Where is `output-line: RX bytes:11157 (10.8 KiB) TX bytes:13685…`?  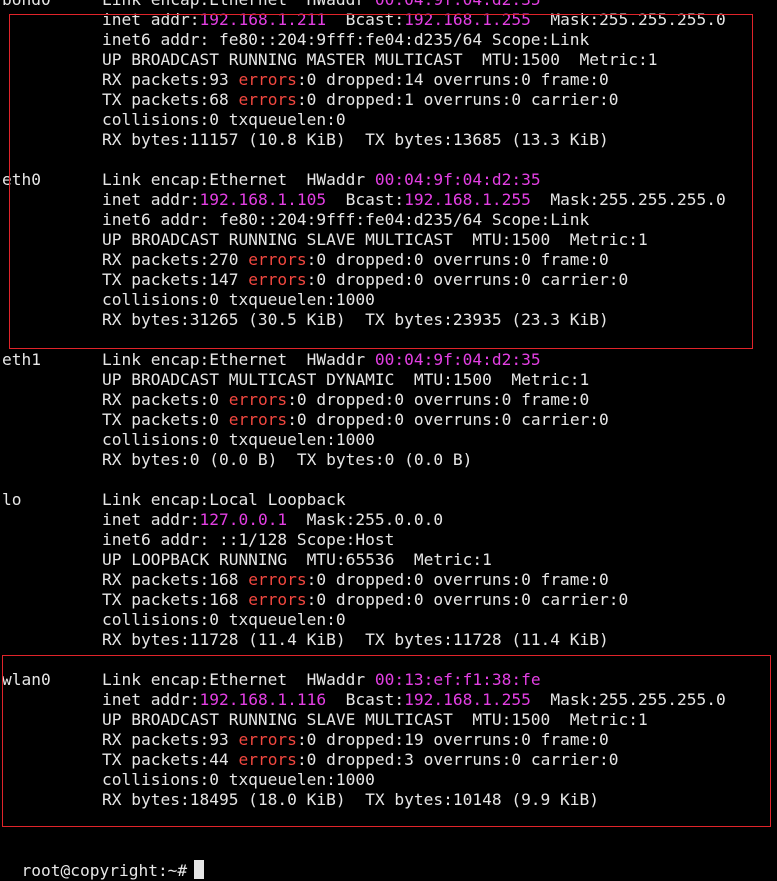
output-line: RX bytes:11157 (10.8 KiB) TX bytes:13685… is located at coordinates (388, 140).